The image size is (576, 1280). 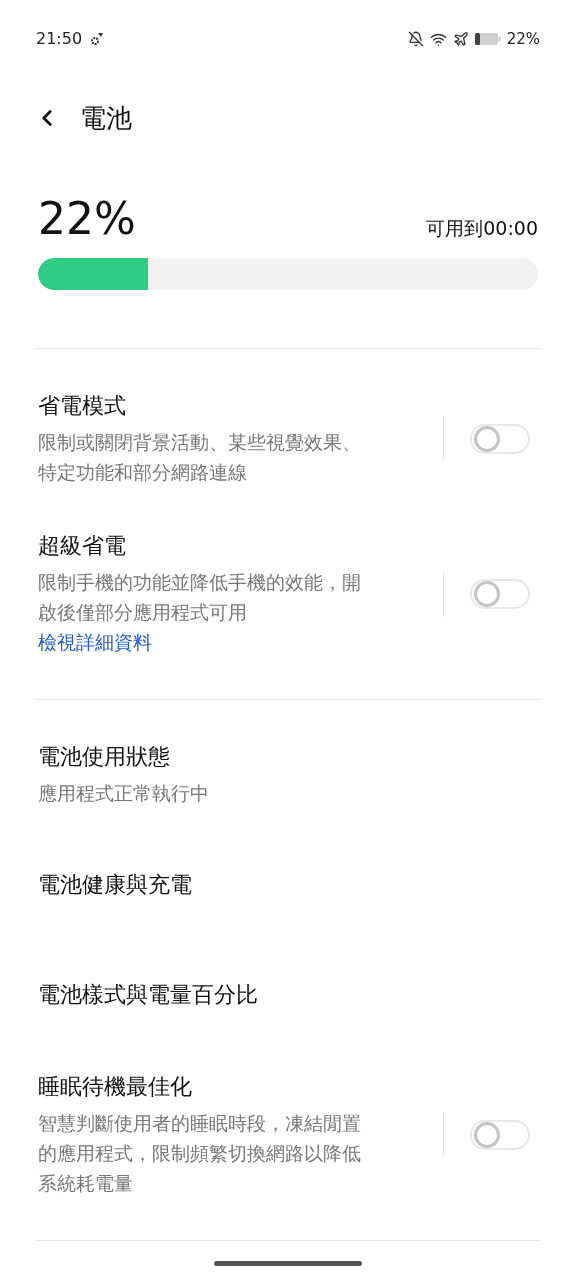 What do you see at coordinates (415, 39) in the screenshot?
I see `bell-off-icon` at bounding box center [415, 39].